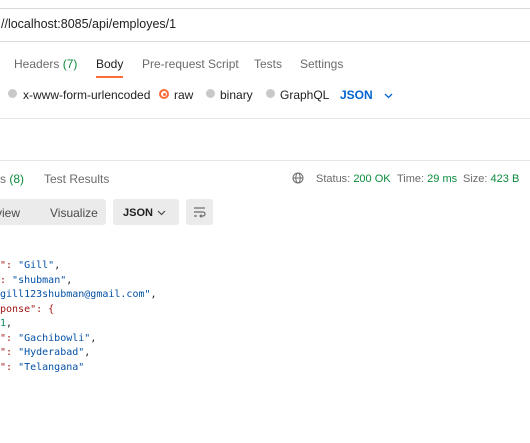 This screenshot has width=530, height=443. I want to click on body-format-select: JSON, so click(366, 95).